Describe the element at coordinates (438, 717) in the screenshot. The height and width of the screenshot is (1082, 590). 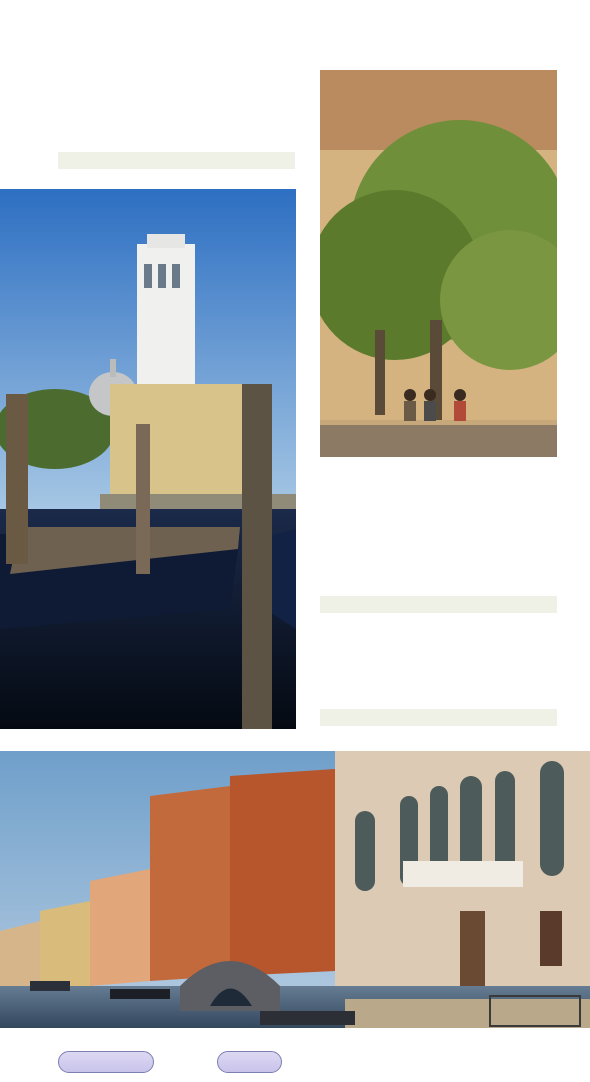
I see `caption-band-right-lower` at that location.